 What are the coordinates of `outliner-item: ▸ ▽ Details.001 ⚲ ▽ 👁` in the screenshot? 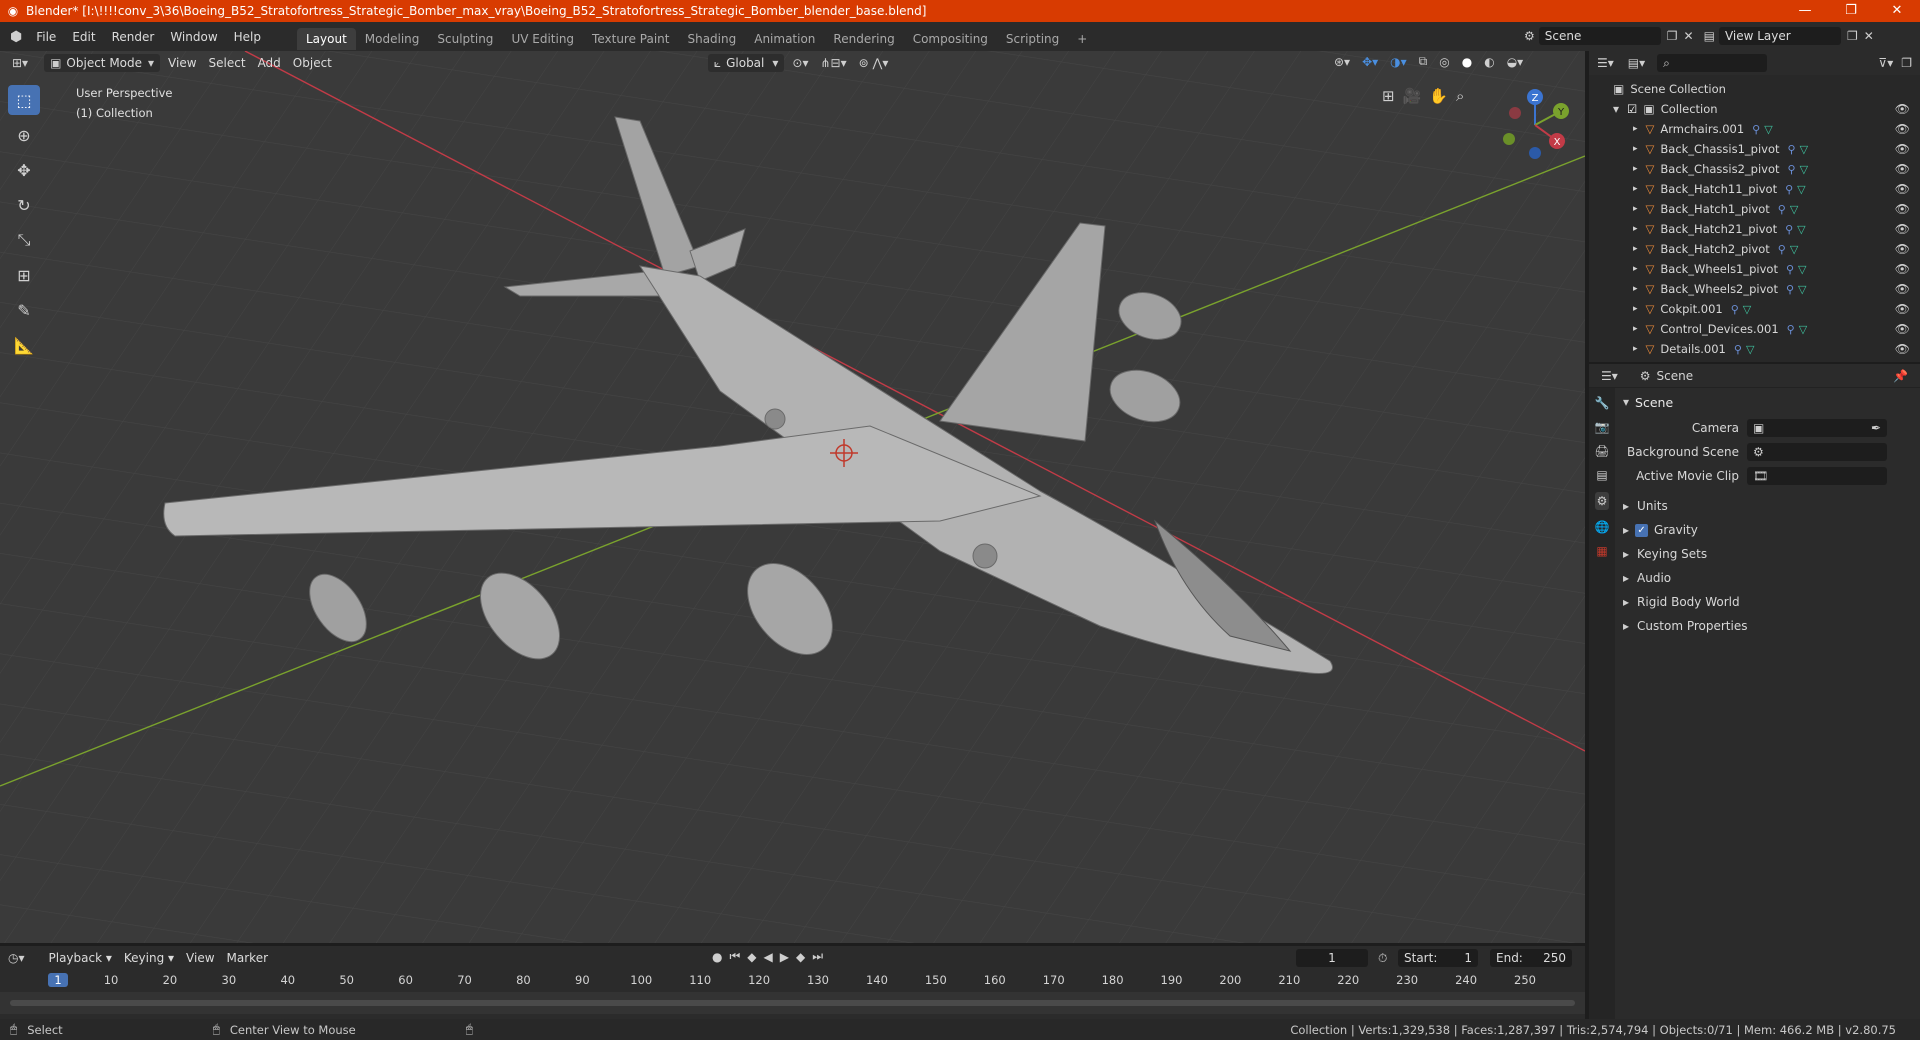 It's located at (1754, 349).